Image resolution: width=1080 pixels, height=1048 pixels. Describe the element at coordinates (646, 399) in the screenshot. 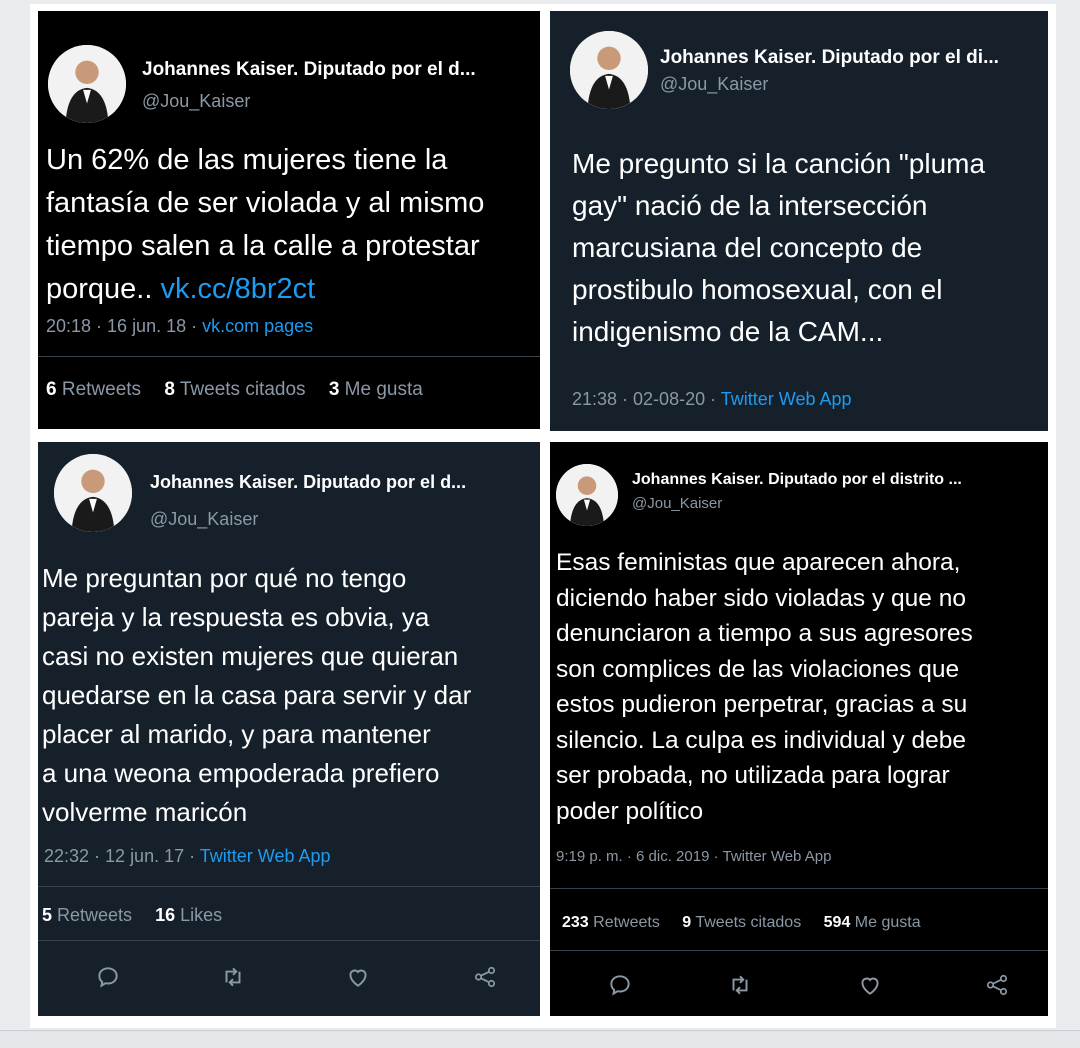

I see `tweet-timestamp: 21:38 · 02-08-20 ·` at that location.